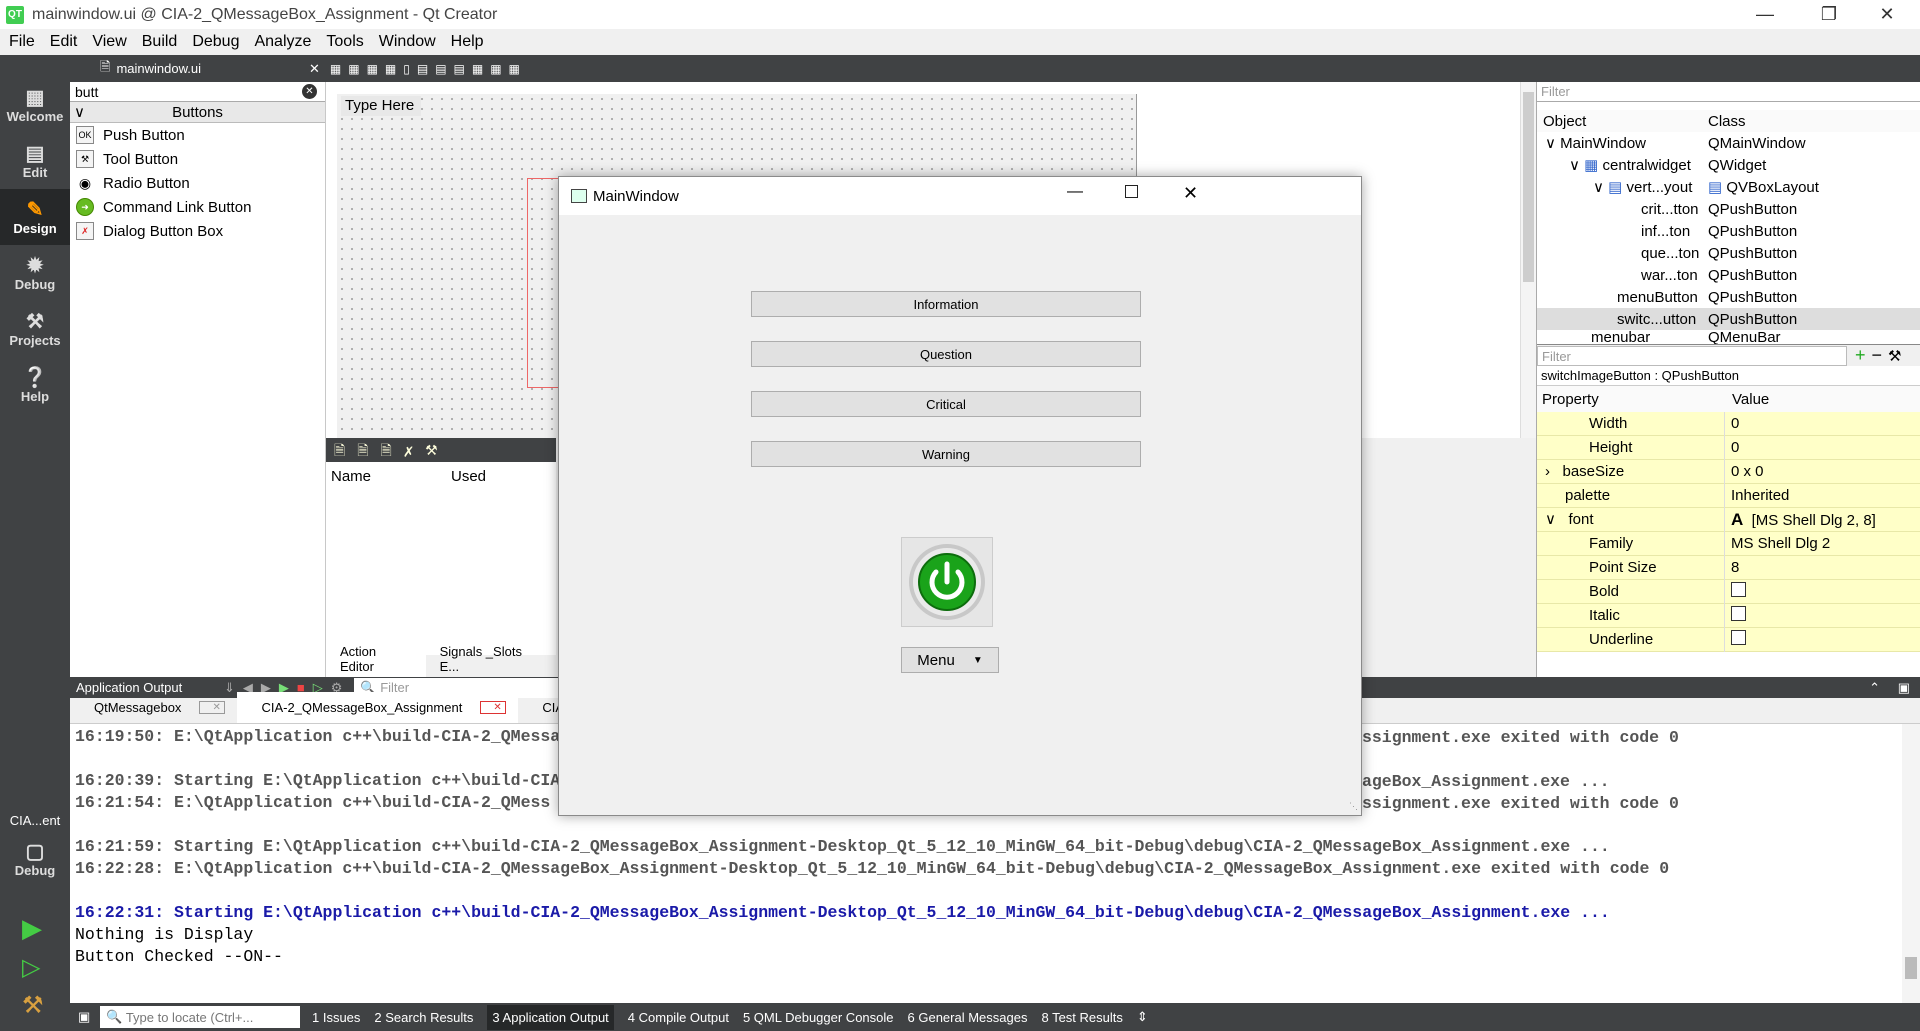  What do you see at coordinates (950, 660) in the screenshot?
I see `menu-button: Menu ▼` at bounding box center [950, 660].